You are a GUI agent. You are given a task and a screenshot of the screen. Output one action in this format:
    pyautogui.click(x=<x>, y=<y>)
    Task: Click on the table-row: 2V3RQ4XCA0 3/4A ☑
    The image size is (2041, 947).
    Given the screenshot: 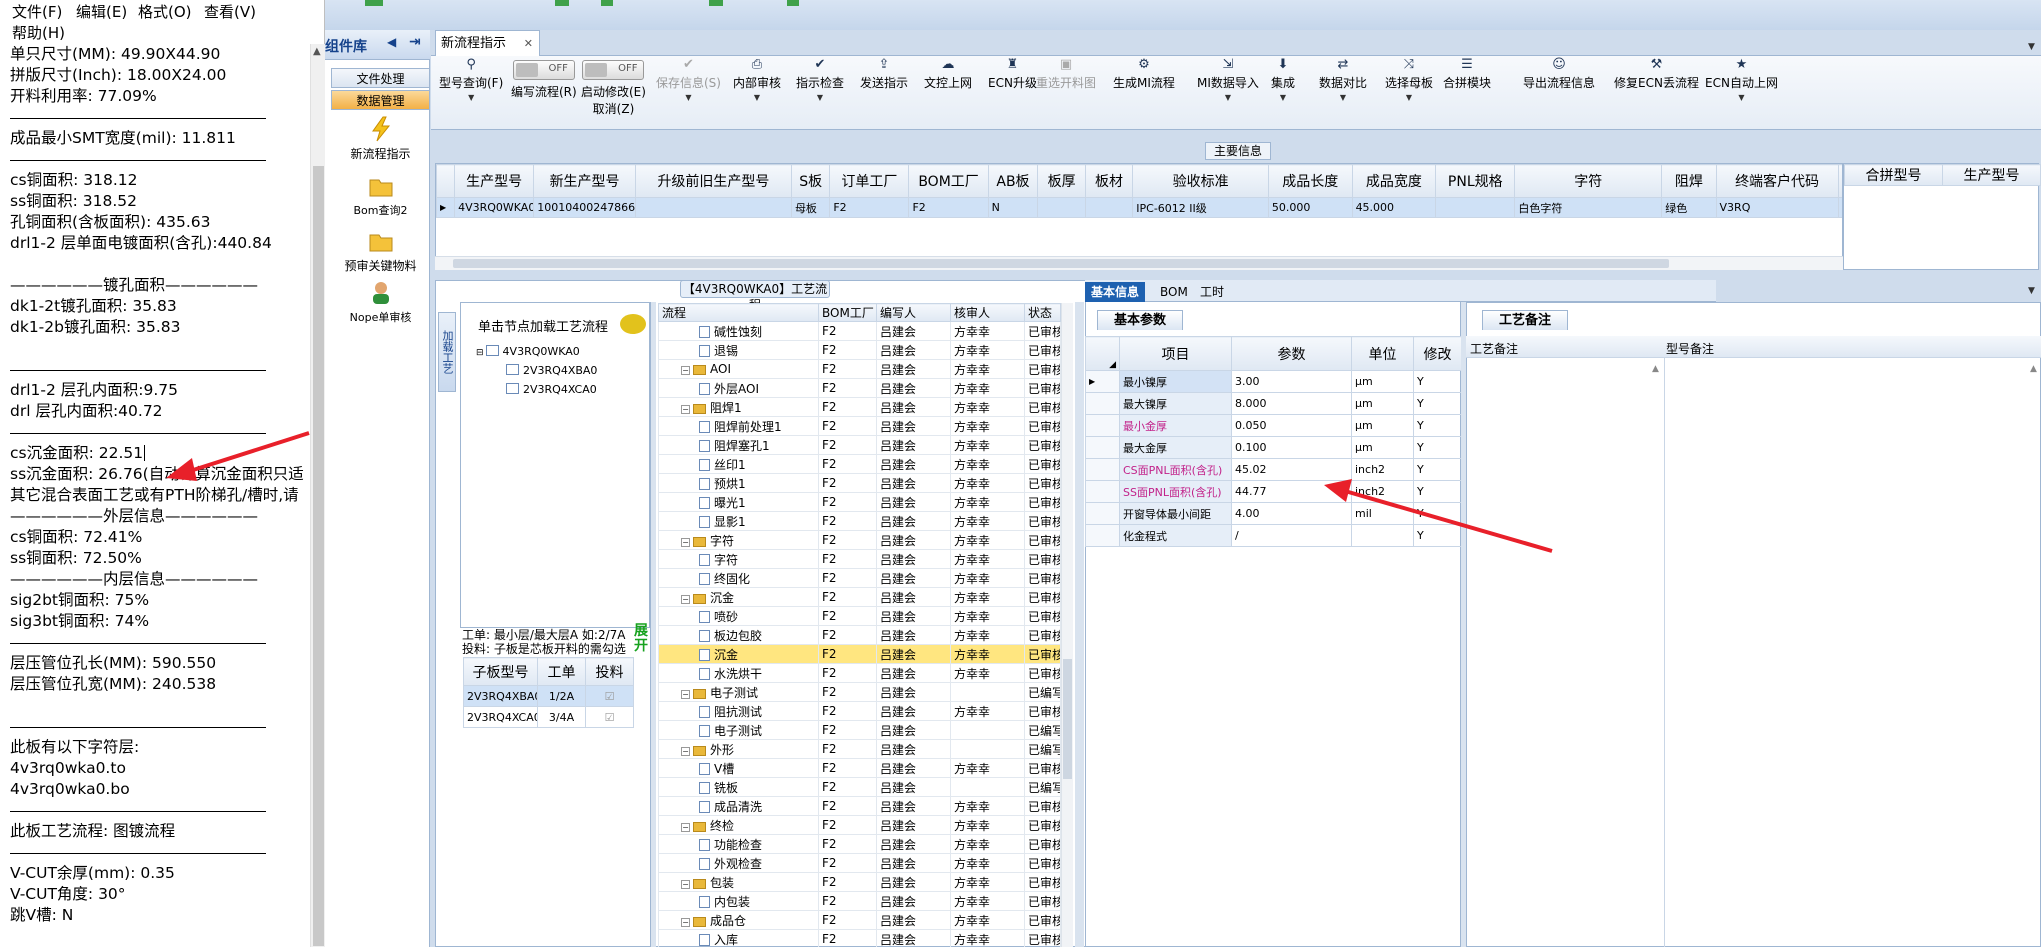 What is the action you would take?
    pyautogui.click(x=548, y=717)
    